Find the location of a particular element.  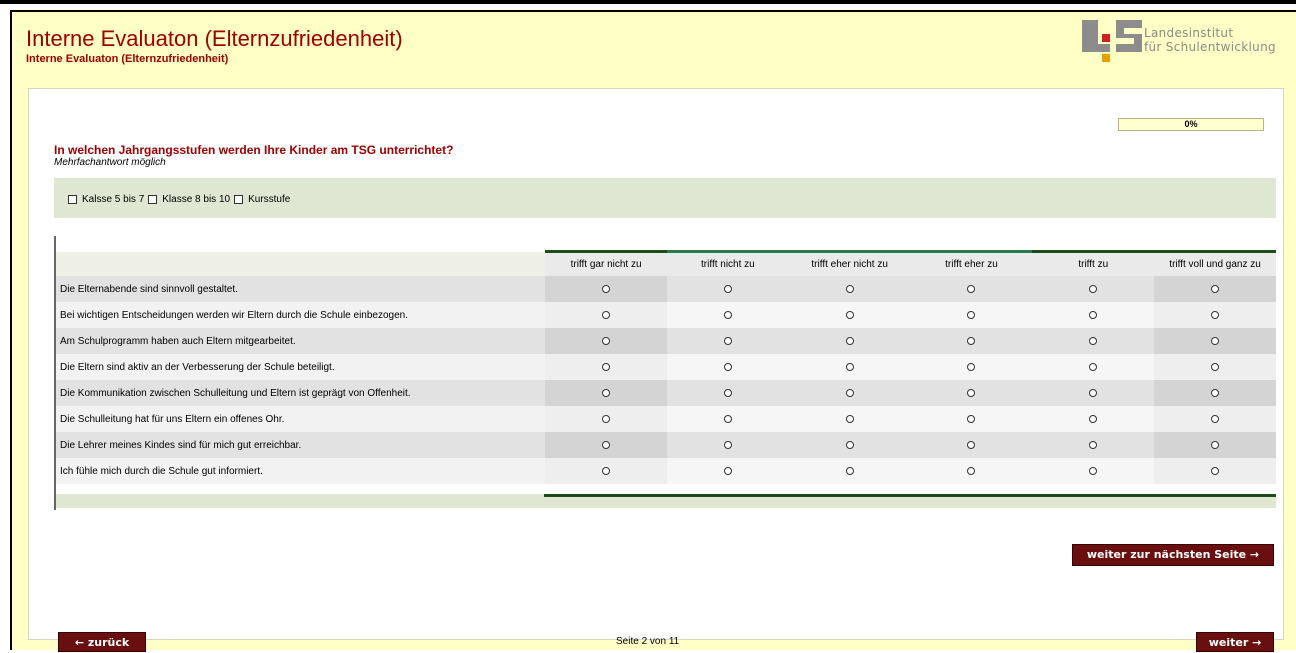

column-header: trifft eher zu is located at coordinates (971, 263).